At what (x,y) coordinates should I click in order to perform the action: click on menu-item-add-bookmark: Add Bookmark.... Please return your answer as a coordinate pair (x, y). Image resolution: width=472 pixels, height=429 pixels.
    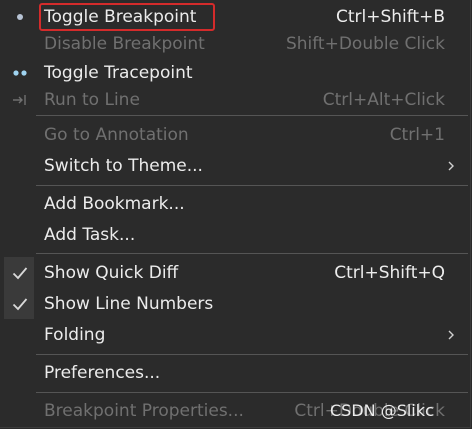
    Looking at the image, I should click on (235, 204).